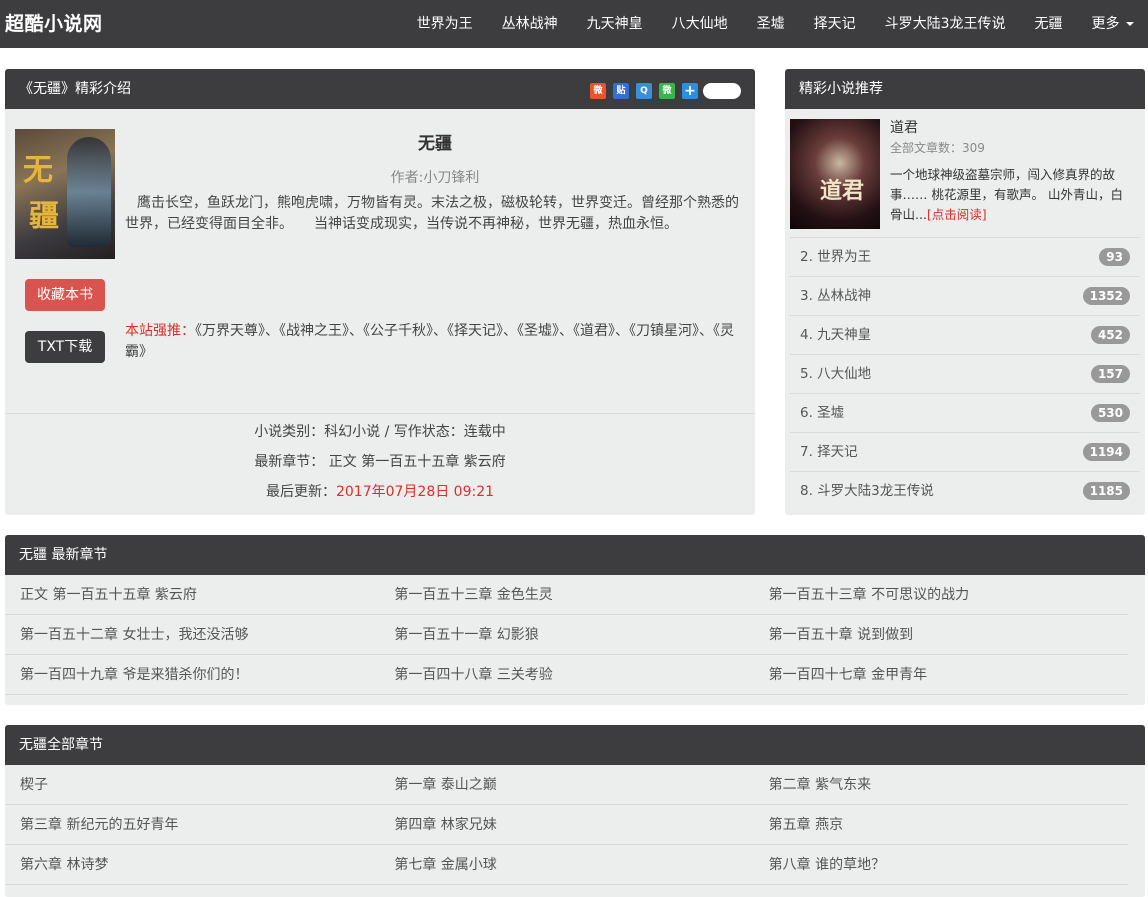  I want to click on intro-panel-header: 《无疆》精彩介绍 微 贴 Q 微 +, so click(380, 89).